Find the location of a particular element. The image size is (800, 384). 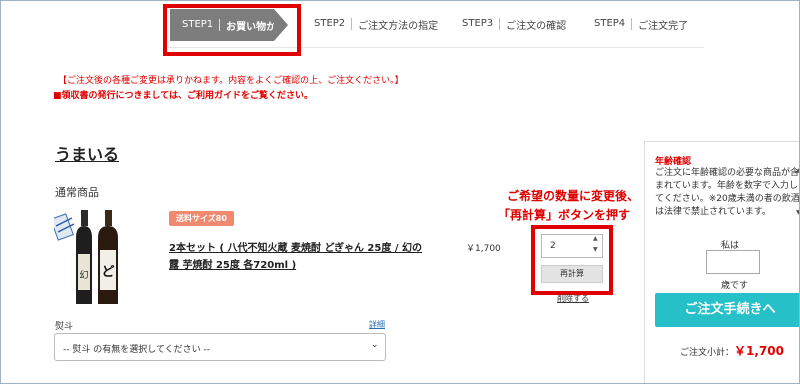

delete-link: 削除する is located at coordinates (573, 298).